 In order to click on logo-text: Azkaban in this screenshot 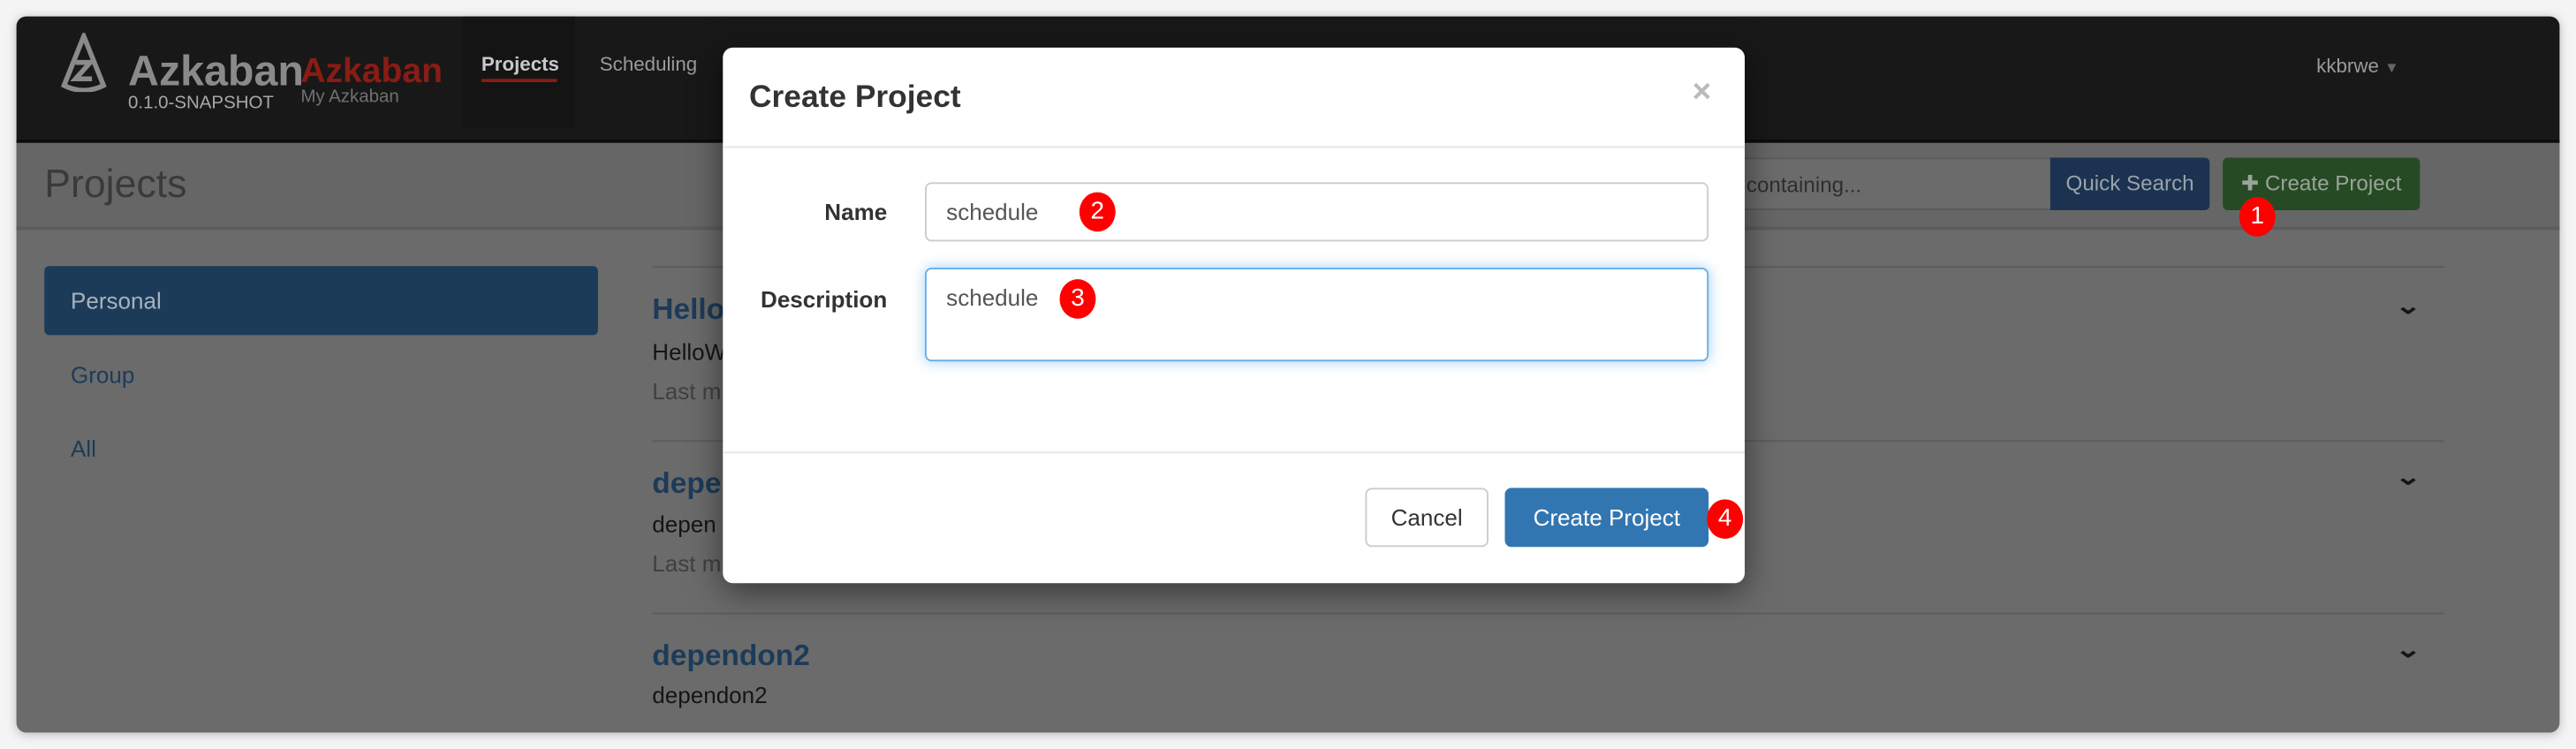, I will do `click(216, 71)`.